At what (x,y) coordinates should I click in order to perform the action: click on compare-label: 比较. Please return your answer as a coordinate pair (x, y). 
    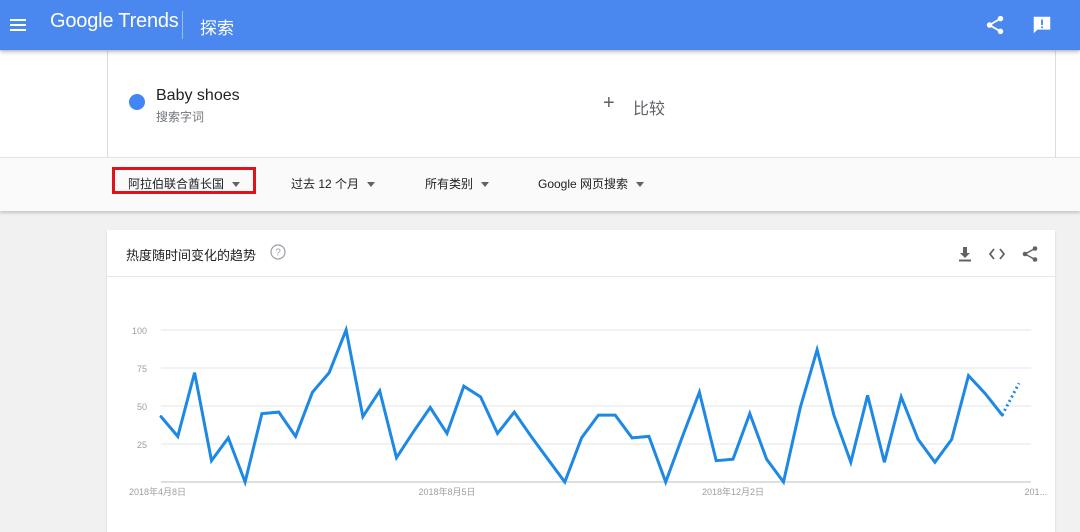
    Looking at the image, I should click on (649, 109).